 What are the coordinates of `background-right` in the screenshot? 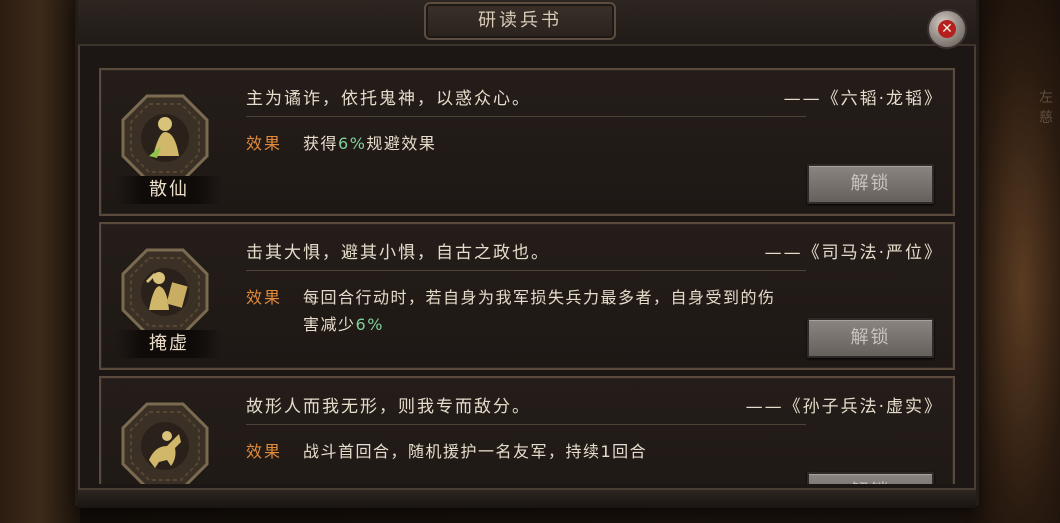 It's located at (1012, 261).